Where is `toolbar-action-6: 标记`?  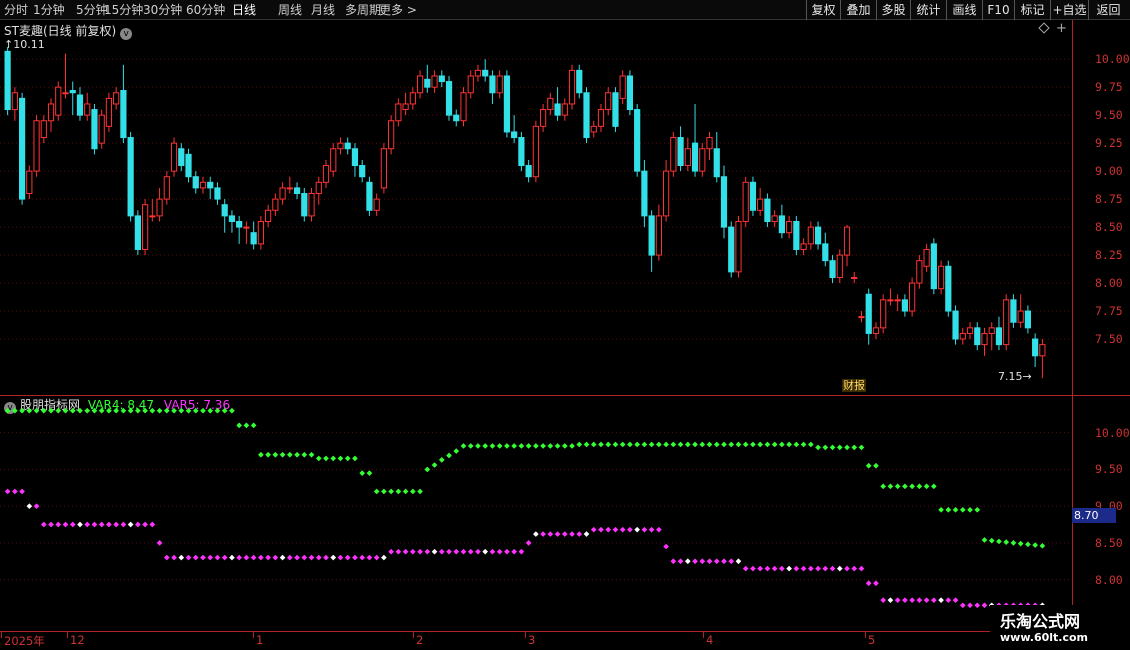 toolbar-action-6: 标记 is located at coordinates (1032, 10).